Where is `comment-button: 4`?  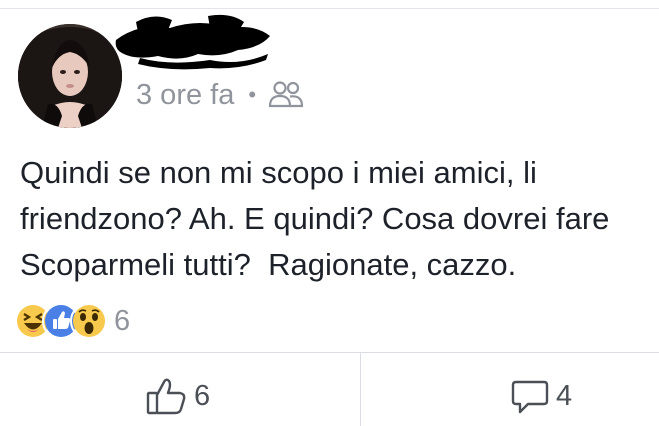 comment-button: 4 is located at coordinates (541, 396).